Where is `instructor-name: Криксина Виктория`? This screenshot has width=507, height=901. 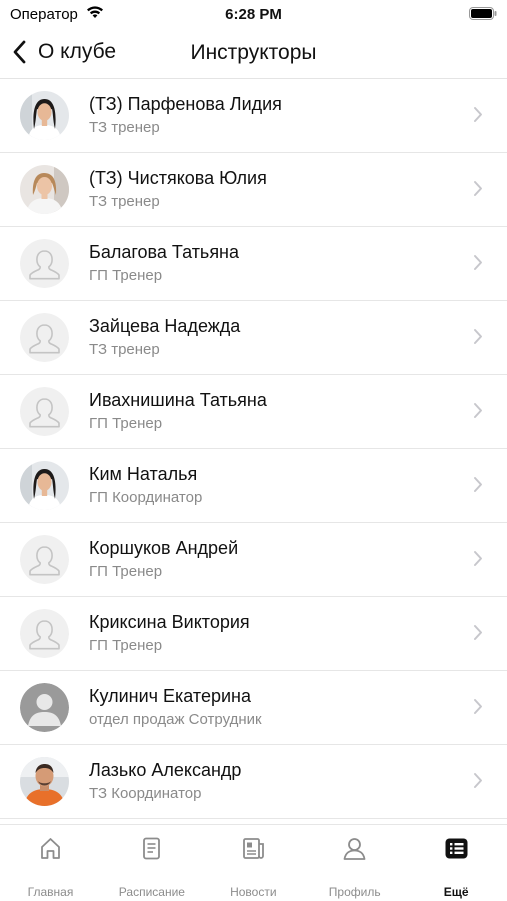
instructor-name: Криксина Виктория is located at coordinates (169, 622).